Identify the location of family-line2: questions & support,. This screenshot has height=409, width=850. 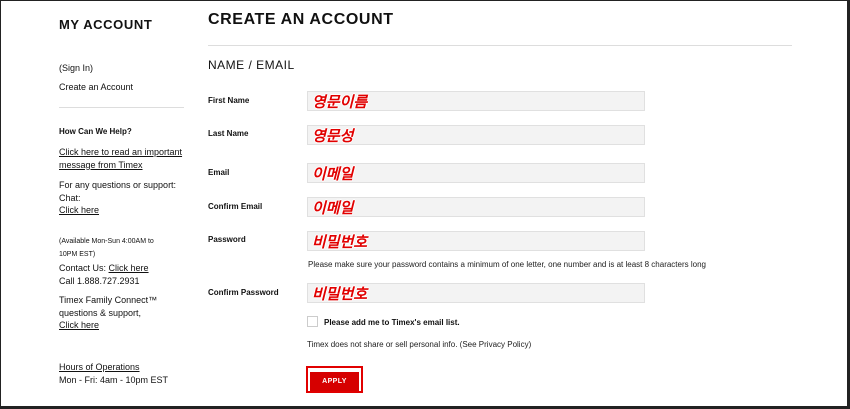
(100, 312).